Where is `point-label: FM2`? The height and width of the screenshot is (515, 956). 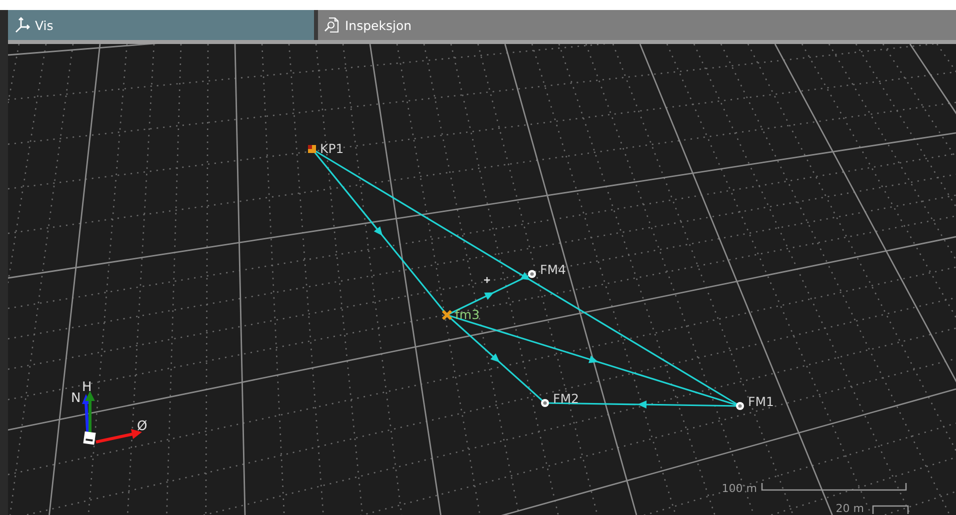
point-label: FM2 is located at coordinates (566, 398).